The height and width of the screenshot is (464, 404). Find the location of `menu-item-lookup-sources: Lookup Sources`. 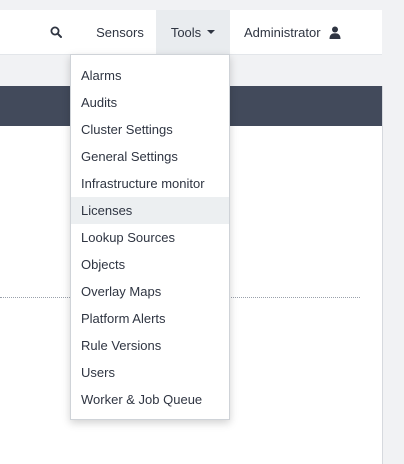

menu-item-lookup-sources: Lookup Sources is located at coordinates (150, 237).